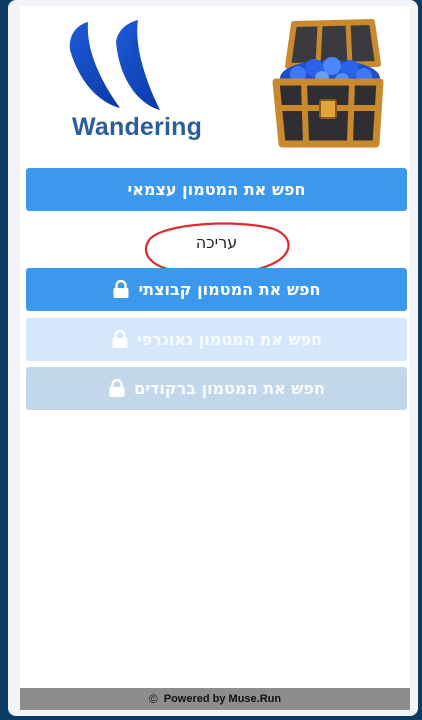 This screenshot has width=422, height=720. I want to click on logo-wordmark: Wandering, so click(137, 127).